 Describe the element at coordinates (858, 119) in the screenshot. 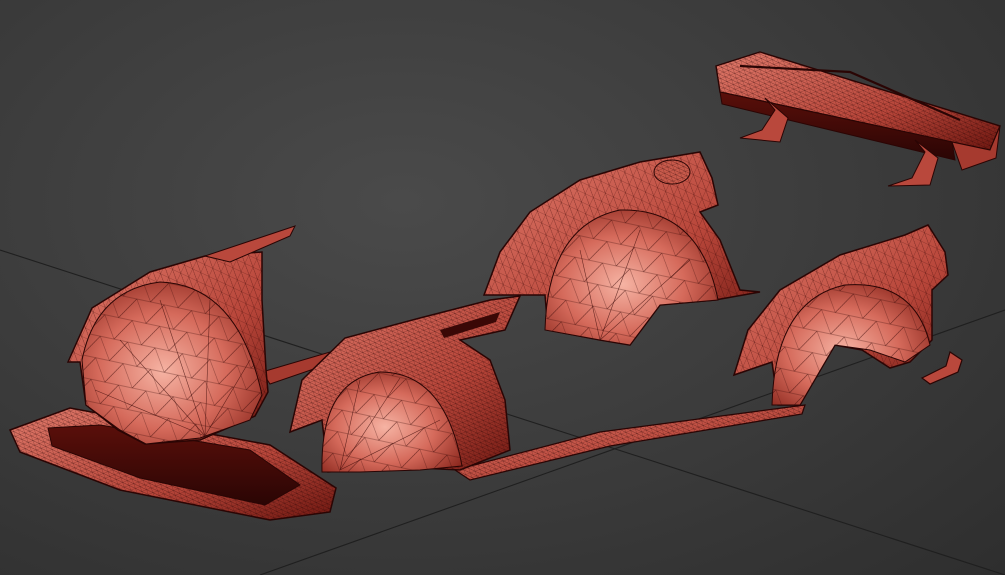

I see `rear-wing-spoiler-part` at that location.